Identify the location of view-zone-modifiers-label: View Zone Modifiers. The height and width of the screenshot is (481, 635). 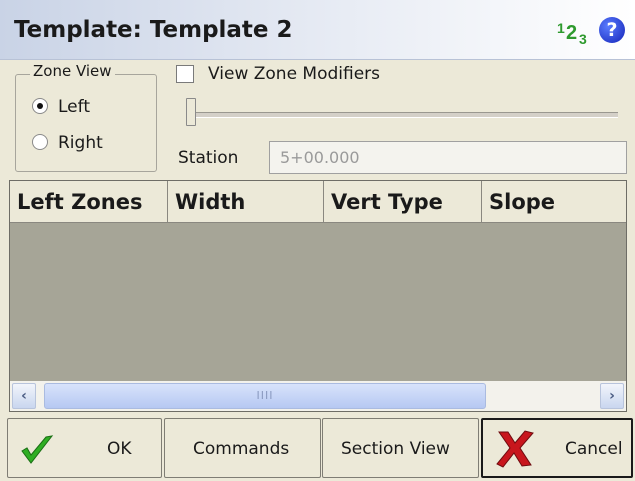
(294, 74).